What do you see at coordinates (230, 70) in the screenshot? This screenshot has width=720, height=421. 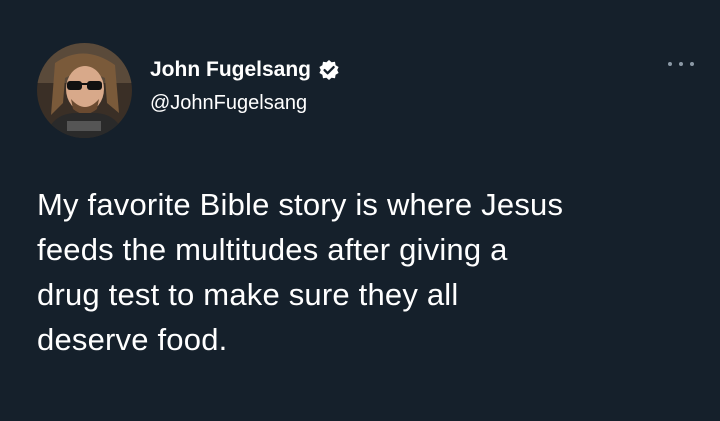 I see `display-name: John Fugelsang` at bounding box center [230, 70].